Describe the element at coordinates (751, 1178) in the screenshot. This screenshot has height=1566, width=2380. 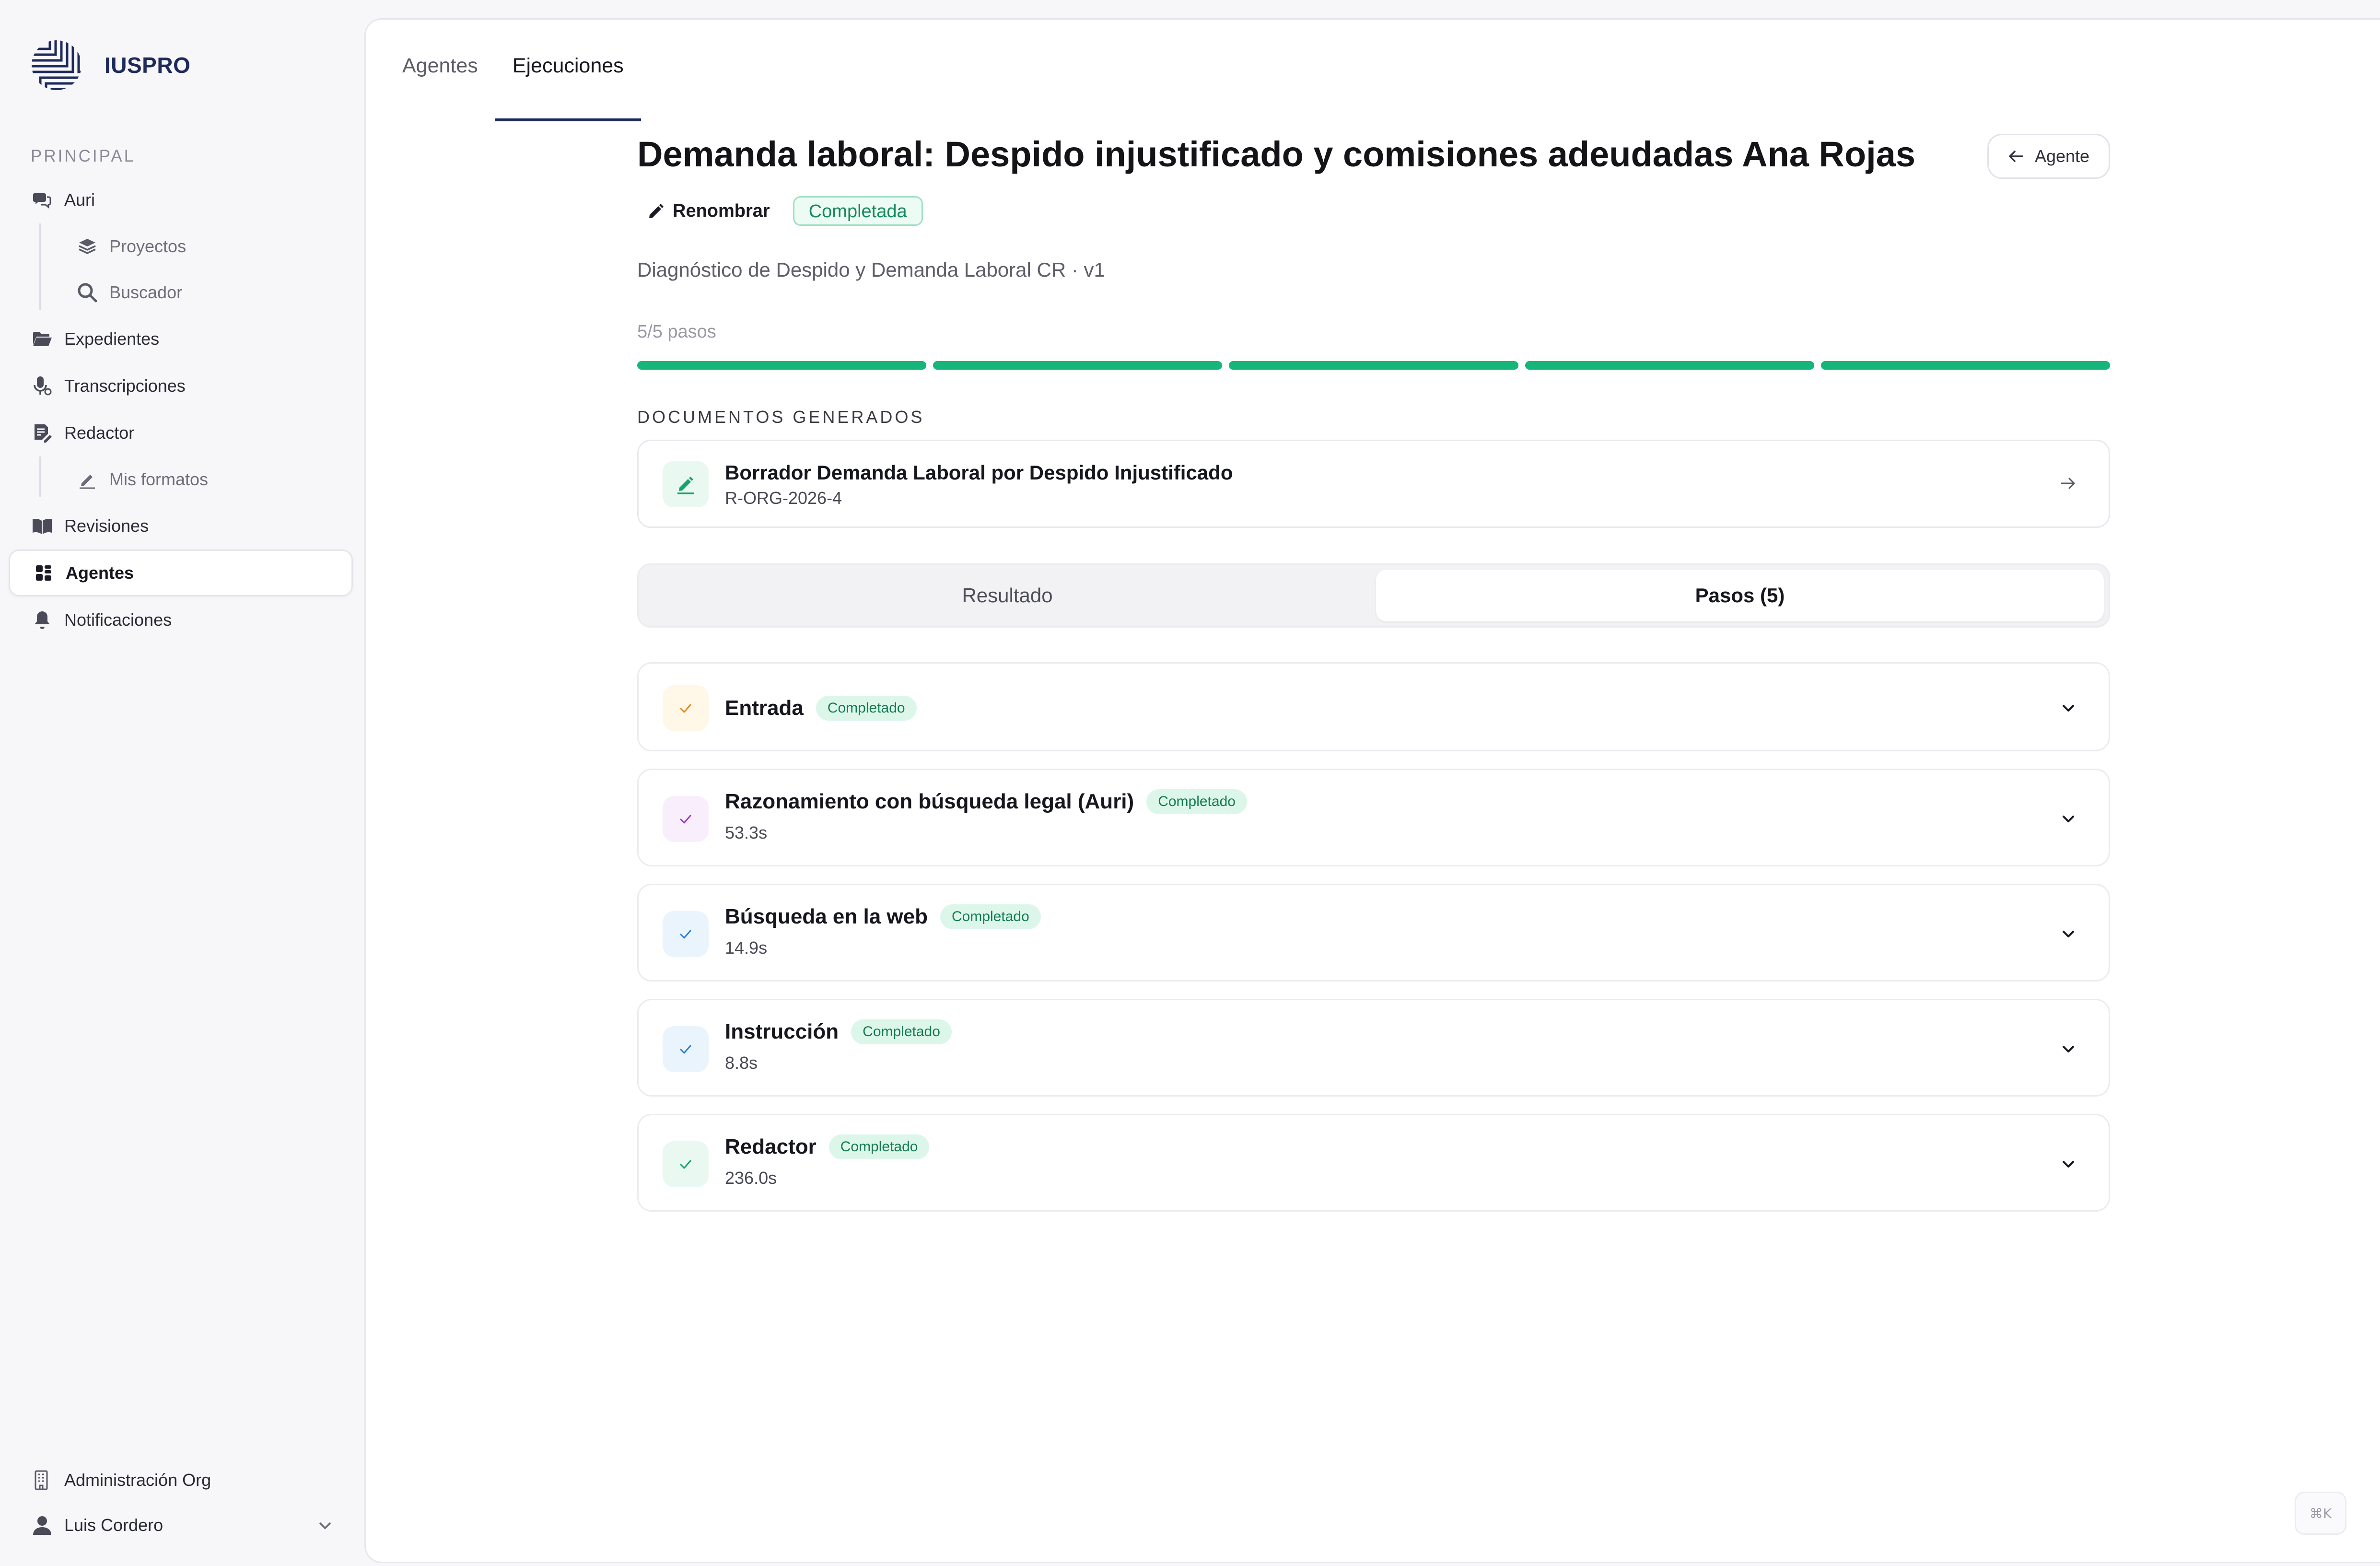
I see `step-duration: 236.0s` at that location.